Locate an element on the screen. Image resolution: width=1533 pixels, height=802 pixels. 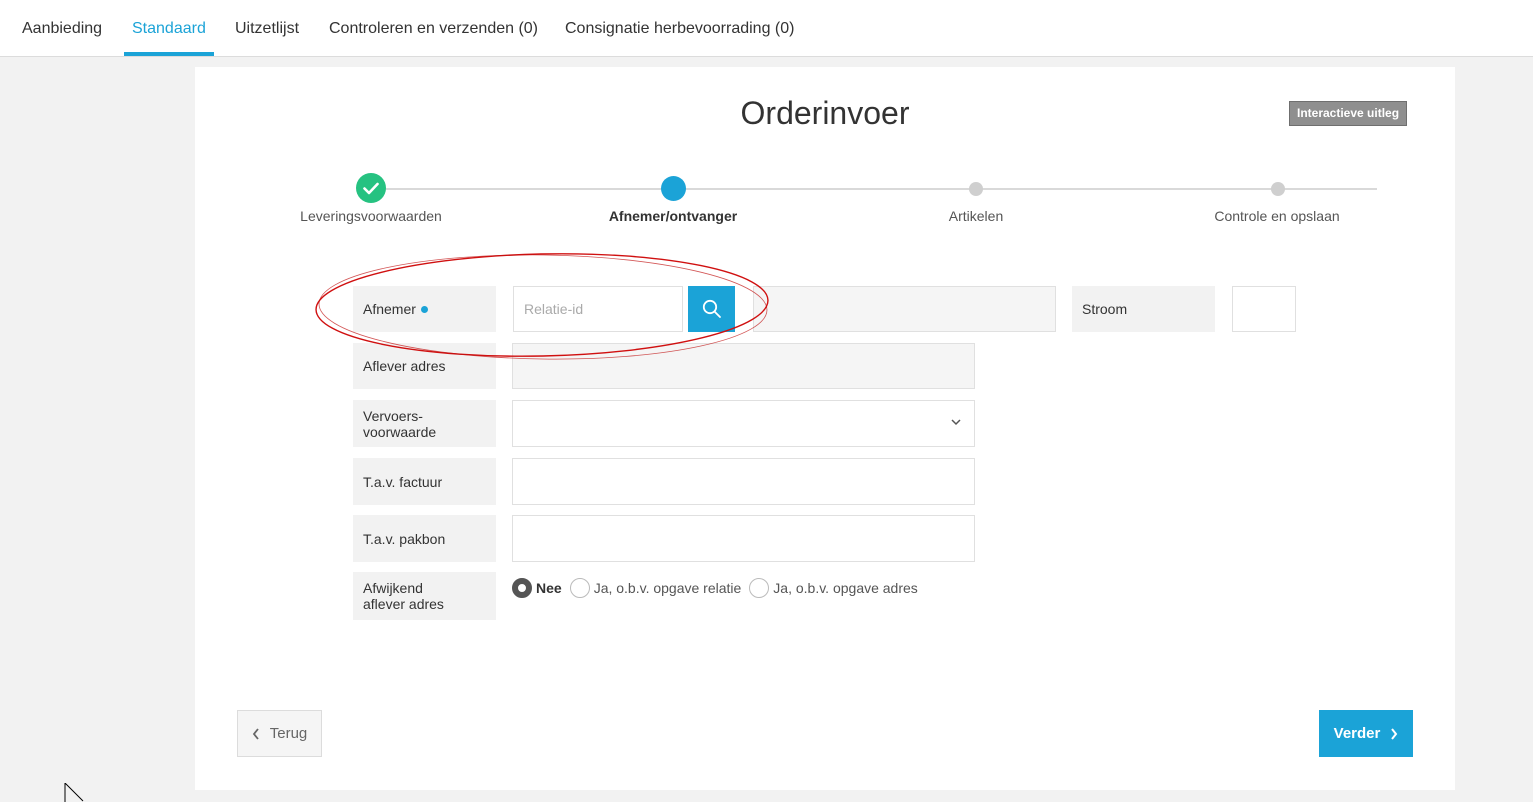
tav-factuur-input is located at coordinates (743, 481).